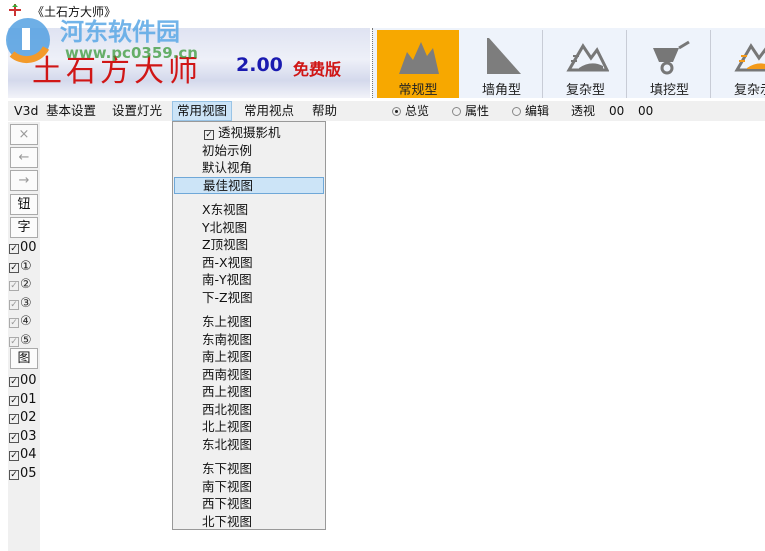 This screenshot has width=765, height=551. What do you see at coordinates (410, 111) in the screenshot?
I see `radio-overview: 总览` at bounding box center [410, 111].